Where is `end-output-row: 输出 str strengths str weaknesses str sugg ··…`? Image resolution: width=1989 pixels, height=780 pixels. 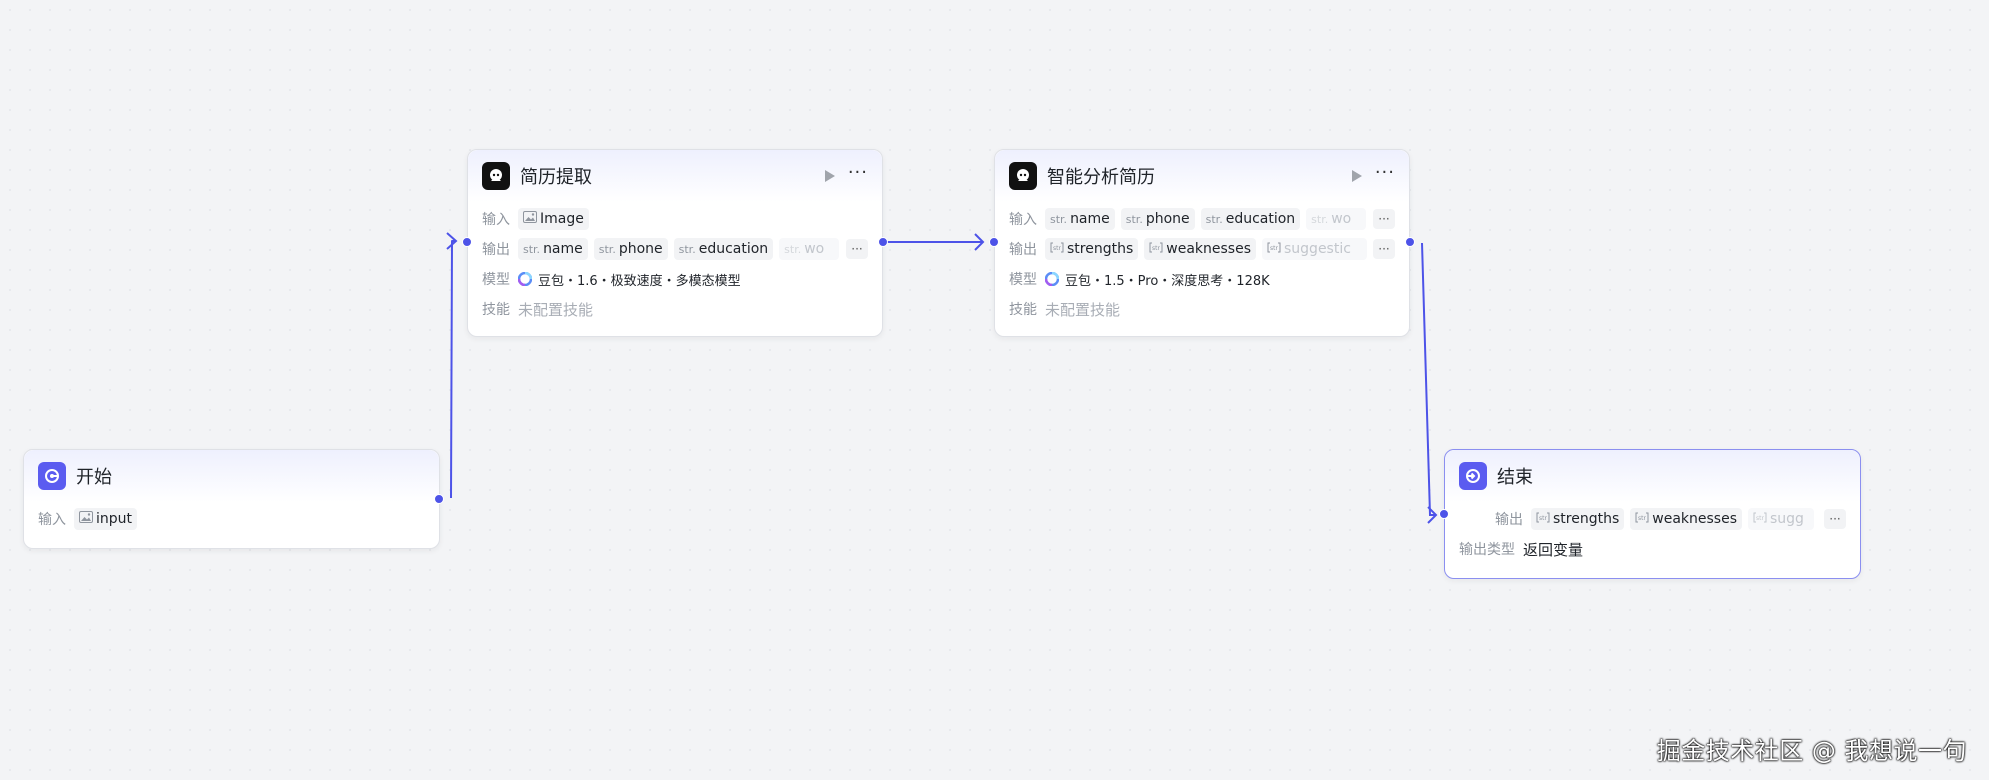
end-output-row: 输出 str strengths str weaknesses str sugg ··… is located at coordinates (1652, 519).